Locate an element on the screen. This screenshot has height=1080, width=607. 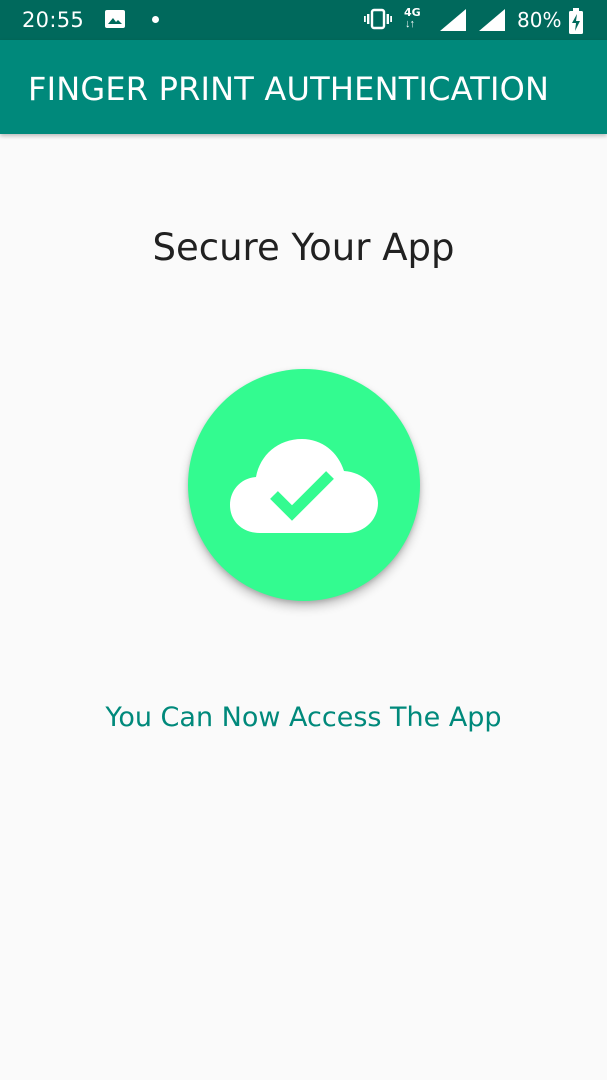
app-bar: FINGER PRINT AUTHENTICATION is located at coordinates (303, 87).